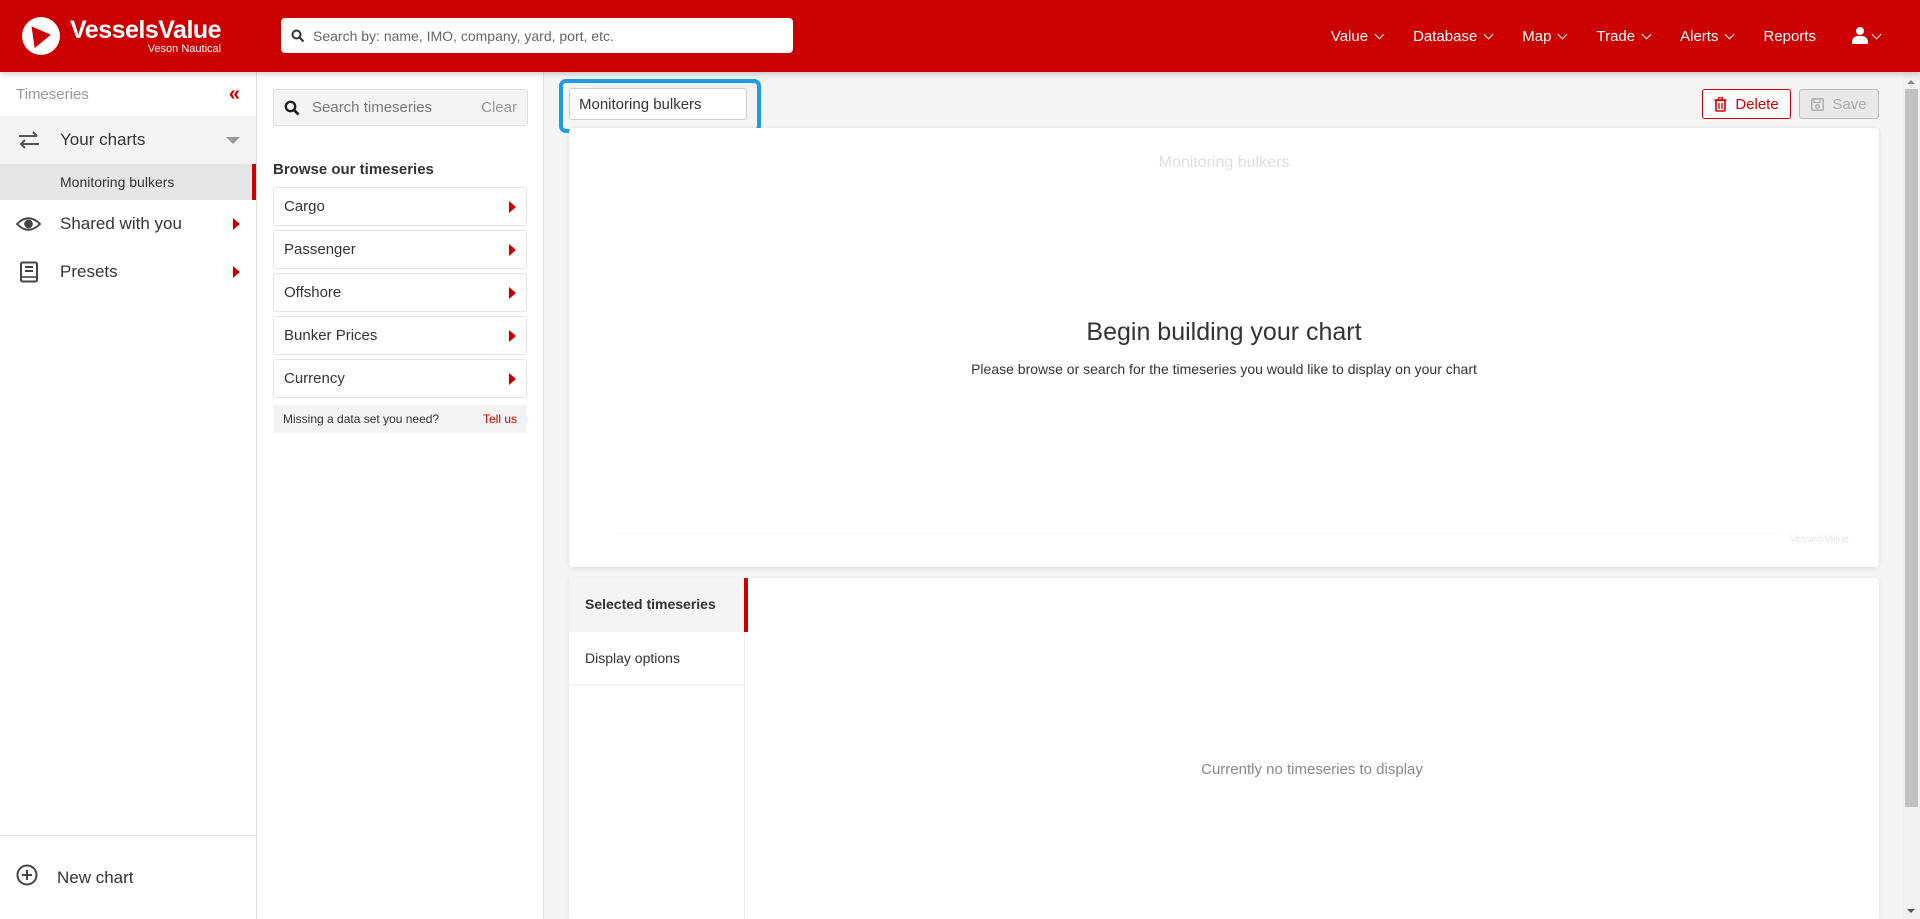 The height and width of the screenshot is (919, 1920). I want to click on trash-icon, so click(1720, 104).